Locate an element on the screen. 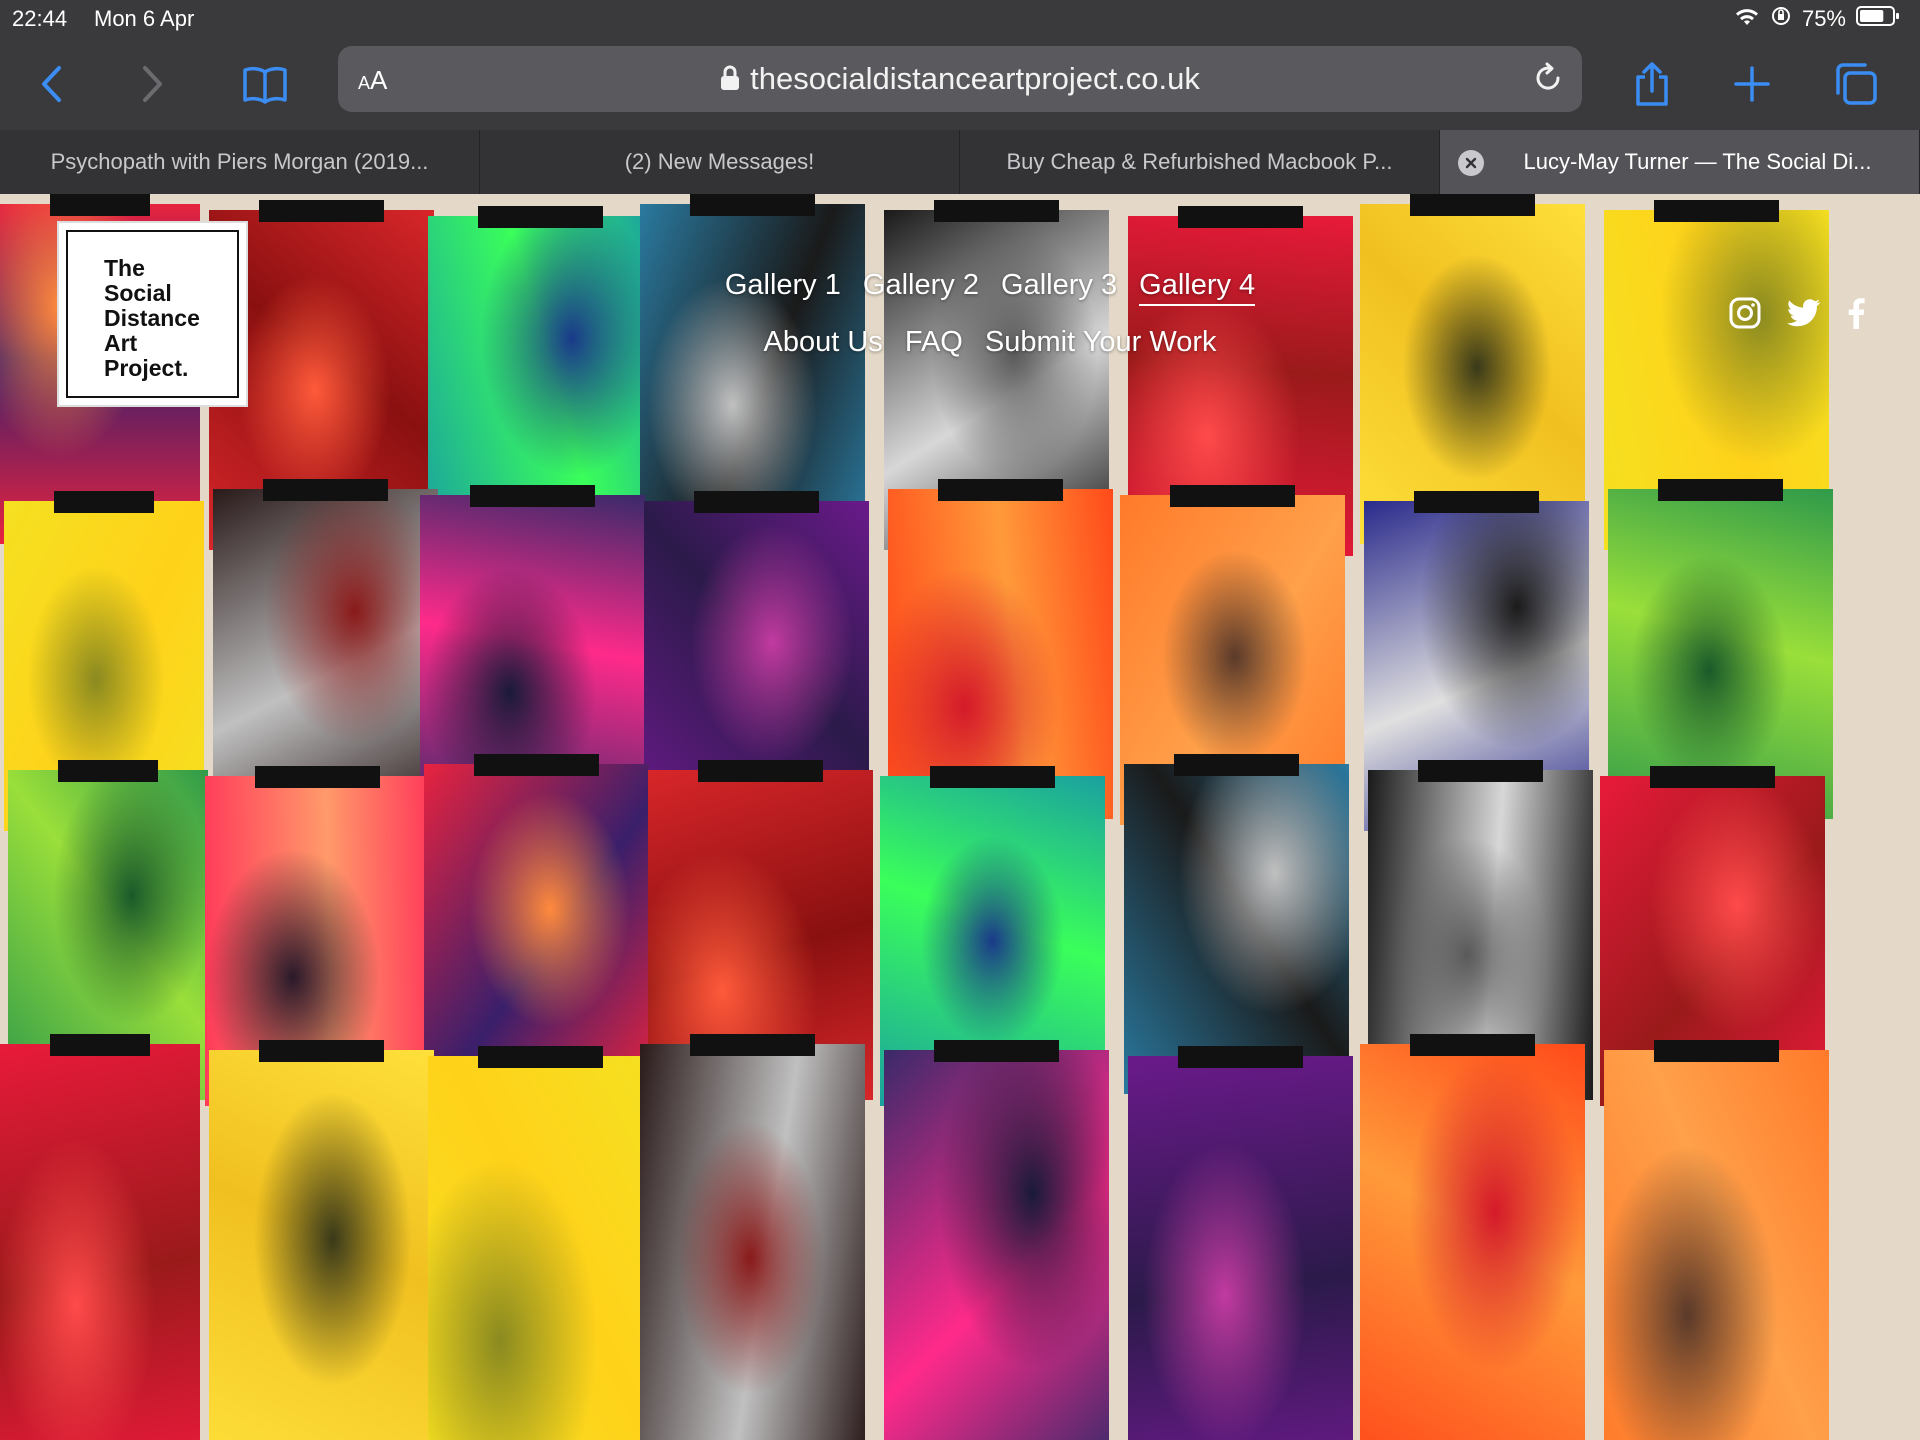  nav-submit-your-work: Submit Your Work is located at coordinates (1101, 342).